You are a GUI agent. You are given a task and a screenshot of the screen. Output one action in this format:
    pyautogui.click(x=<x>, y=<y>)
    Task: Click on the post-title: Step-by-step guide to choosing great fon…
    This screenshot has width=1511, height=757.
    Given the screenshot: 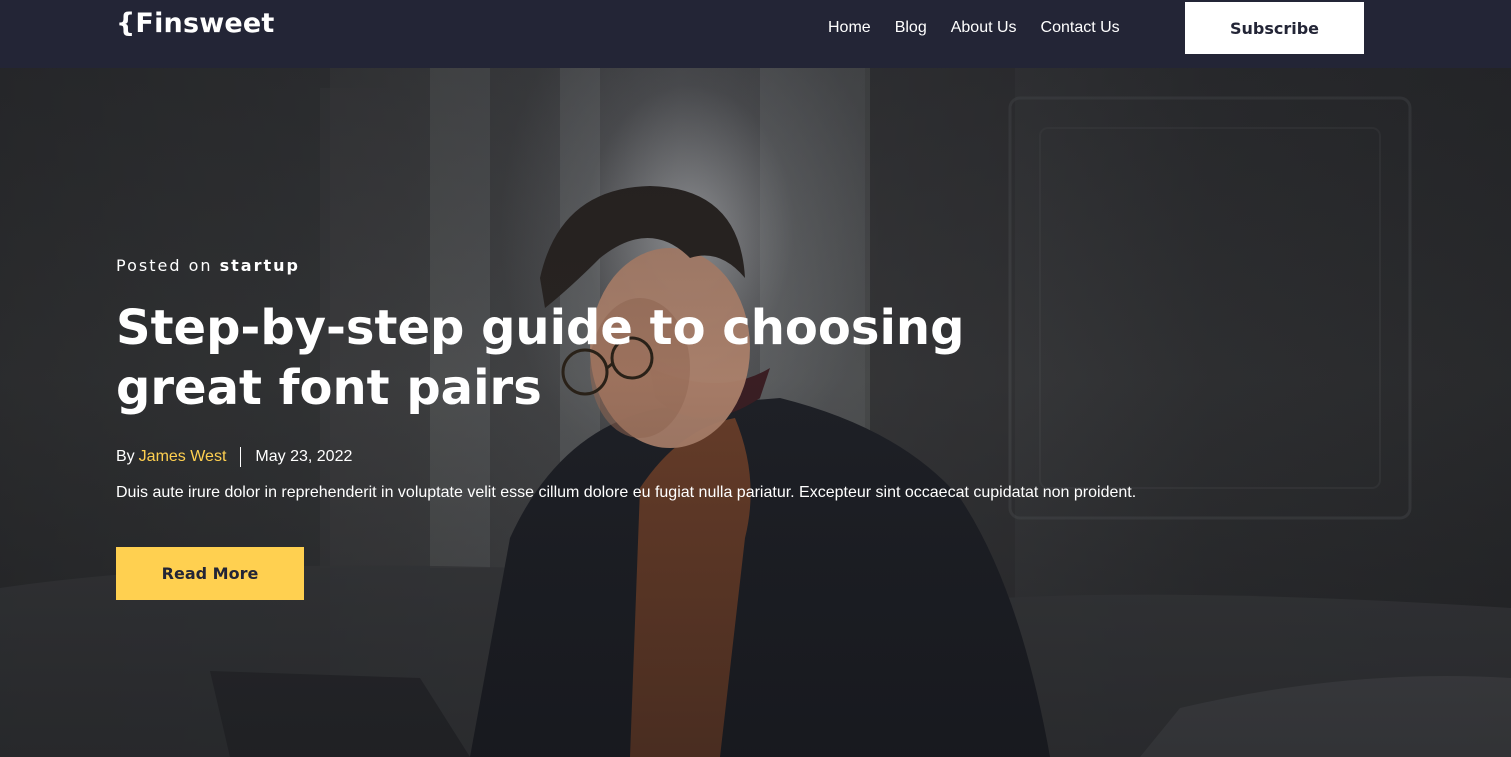 What is the action you would take?
    pyautogui.click(x=540, y=358)
    